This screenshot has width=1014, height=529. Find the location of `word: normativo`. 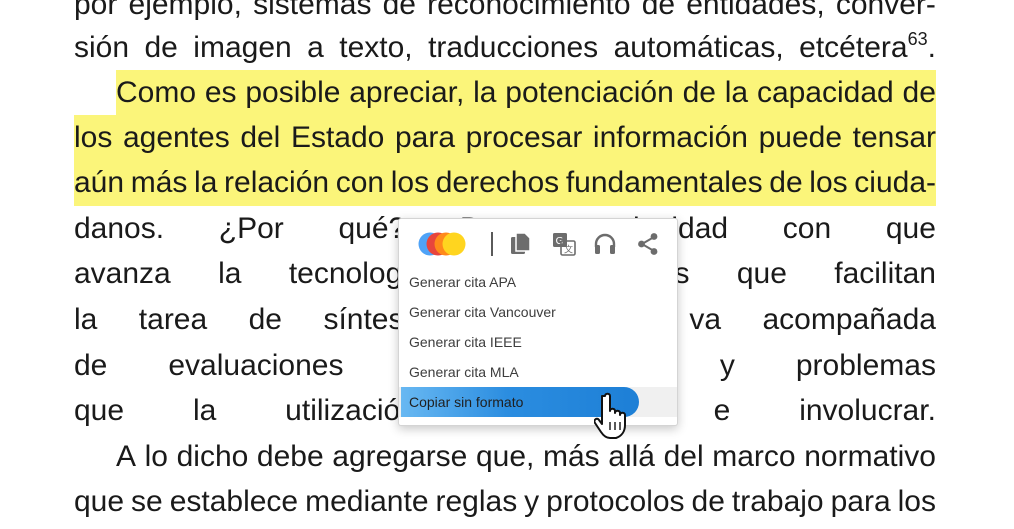

word: normativo is located at coordinates (870, 456).